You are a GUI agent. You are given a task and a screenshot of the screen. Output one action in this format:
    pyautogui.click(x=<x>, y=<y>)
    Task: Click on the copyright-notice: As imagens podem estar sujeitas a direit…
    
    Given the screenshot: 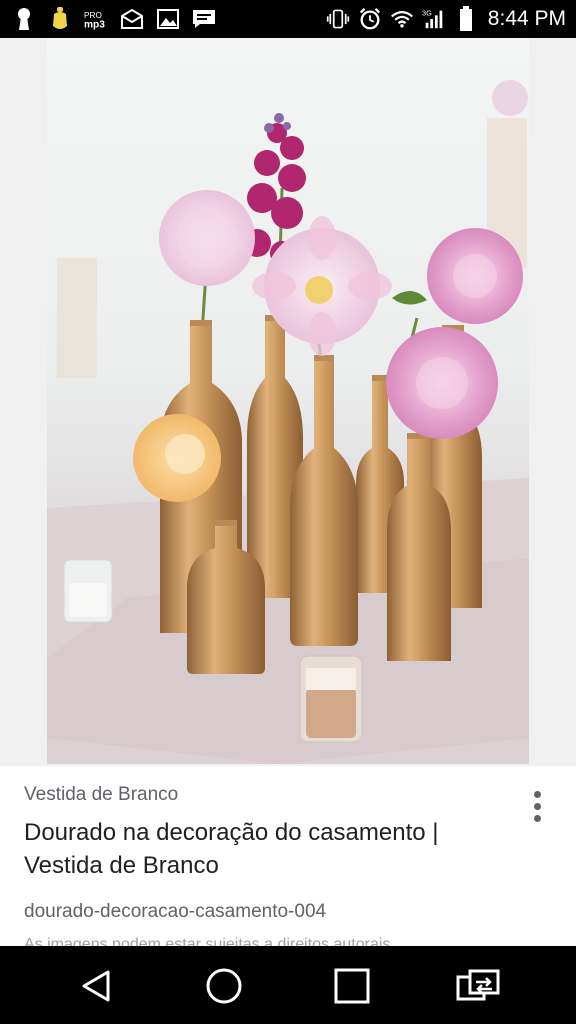 What is the action you would take?
    pyautogui.click(x=209, y=941)
    